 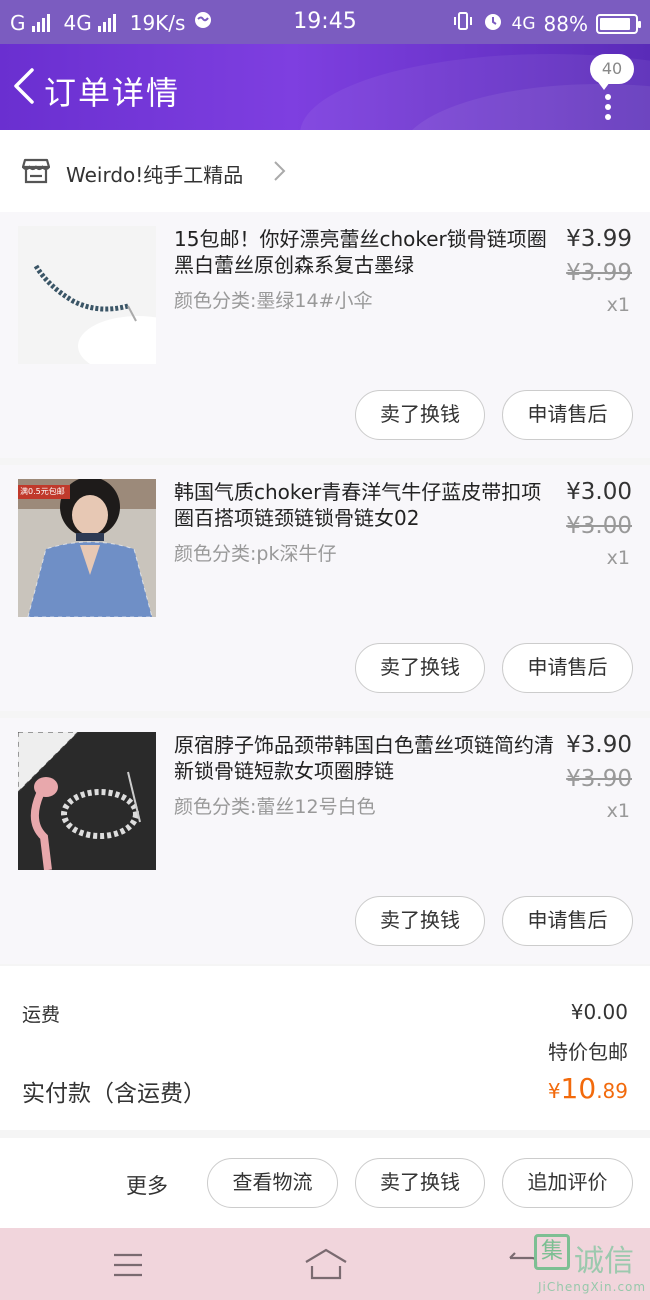 What do you see at coordinates (463, 23) in the screenshot?
I see `vibrate-icon` at bounding box center [463, 23].